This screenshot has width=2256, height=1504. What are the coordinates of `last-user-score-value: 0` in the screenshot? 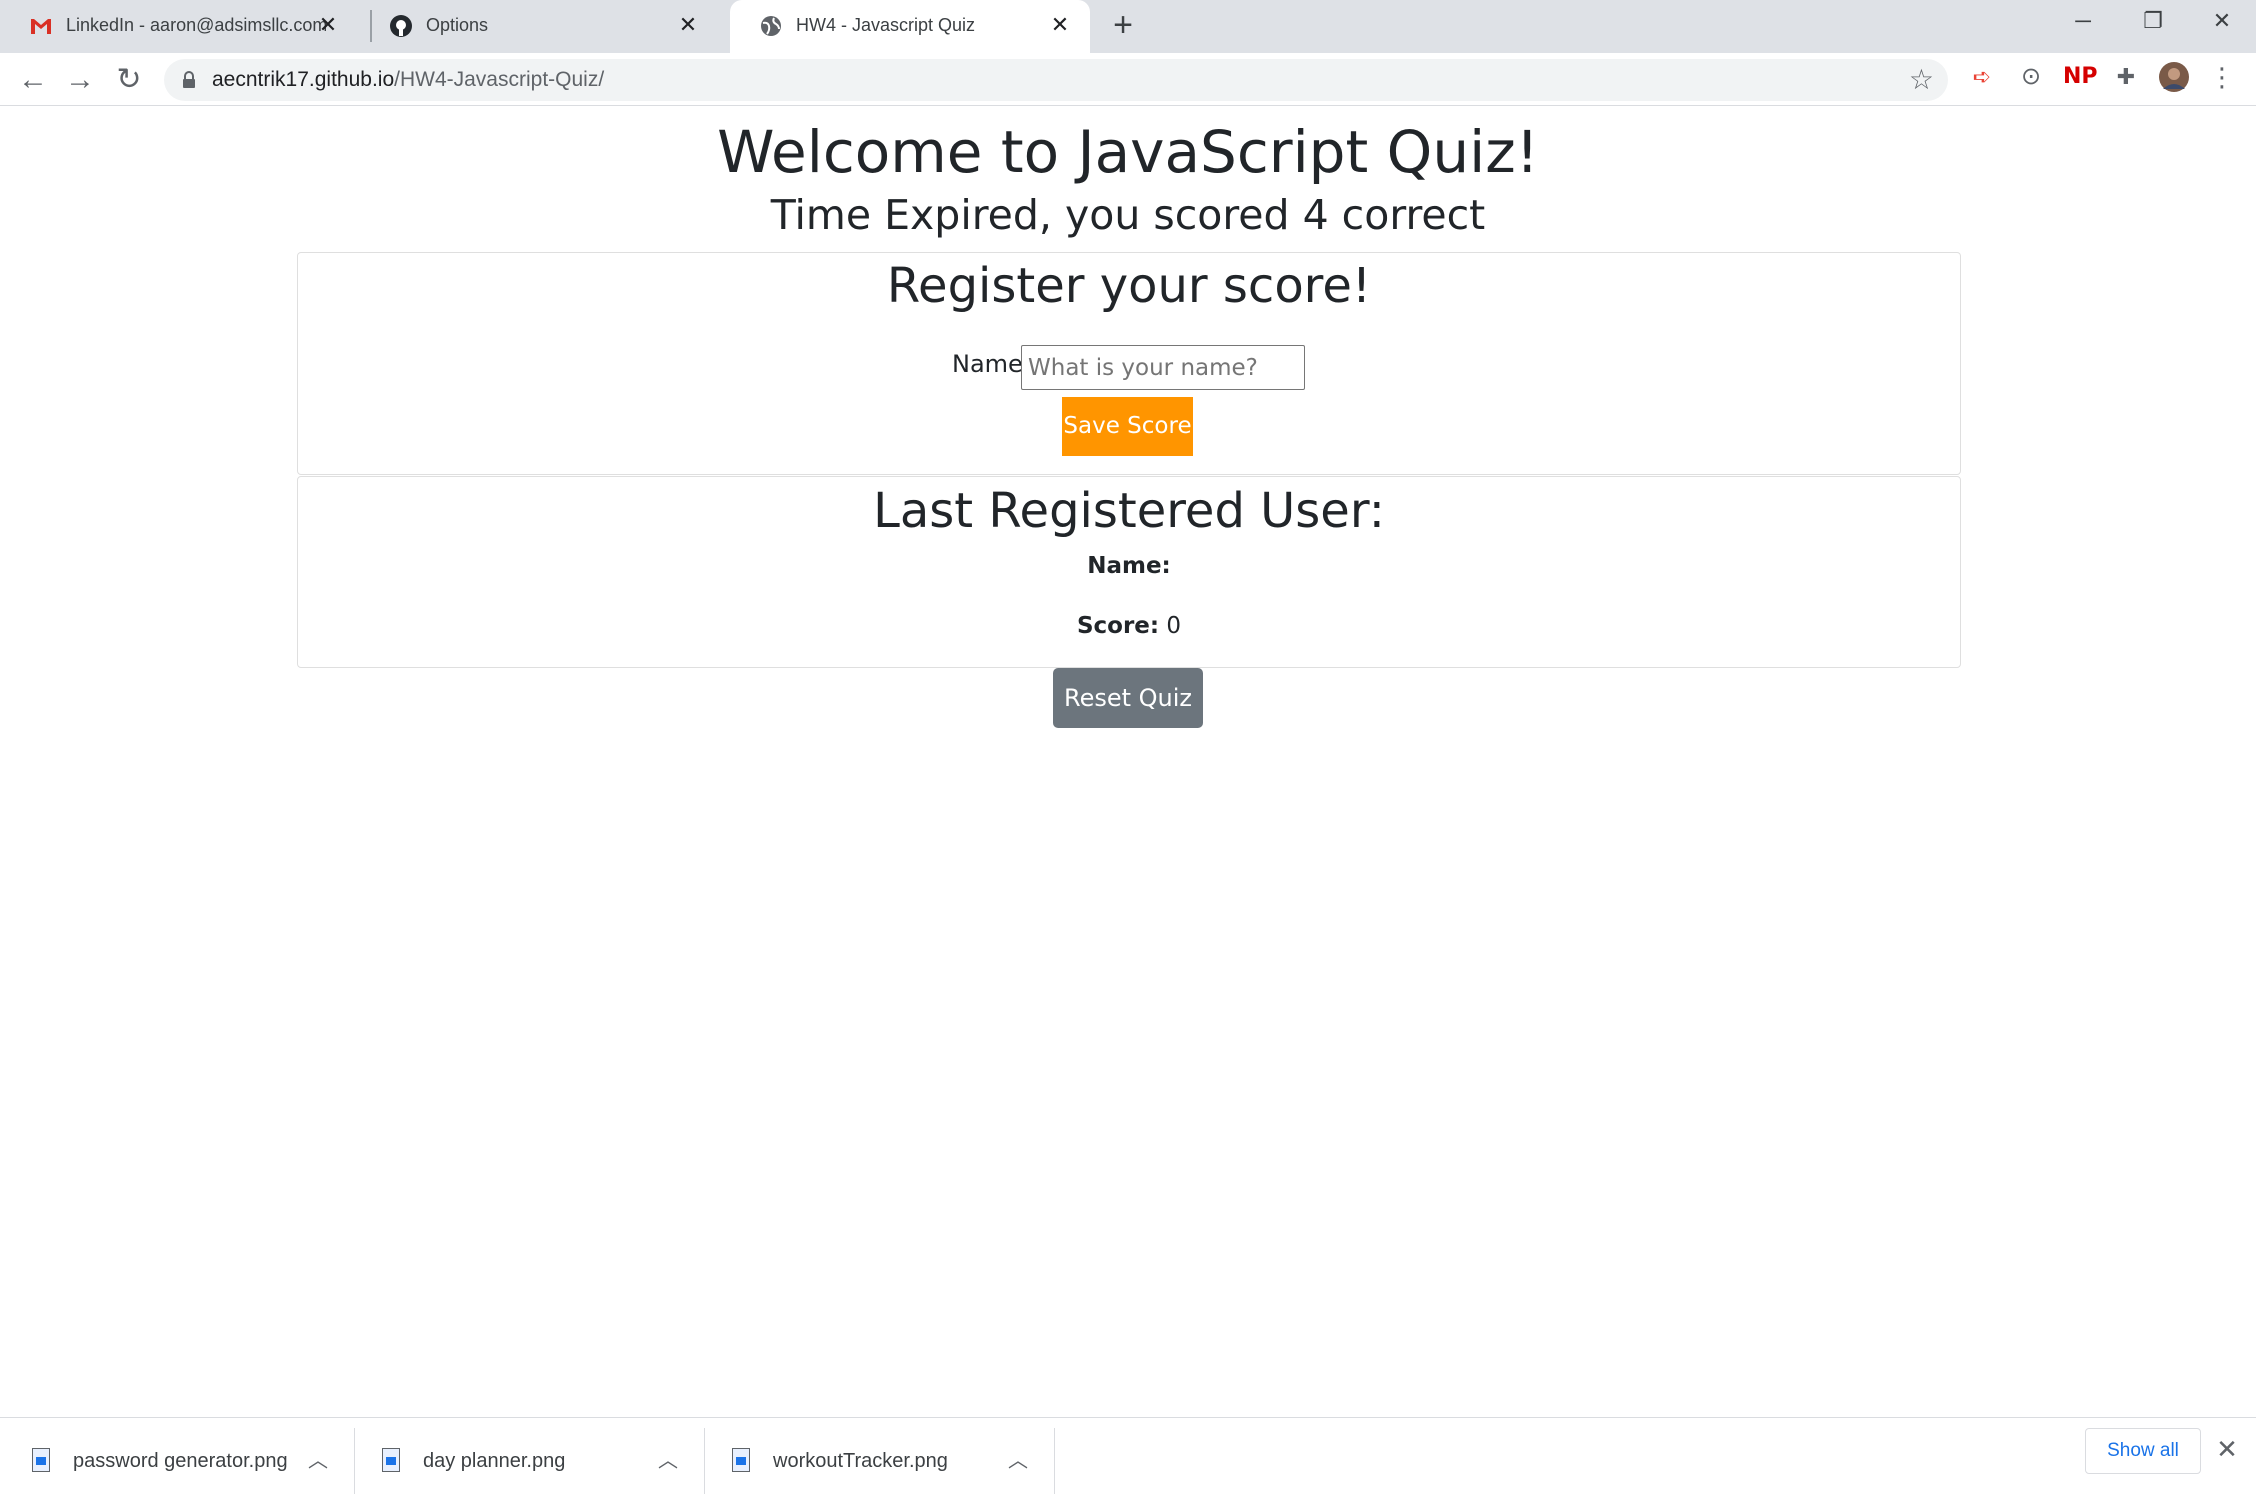 It's located at (1174, 626).